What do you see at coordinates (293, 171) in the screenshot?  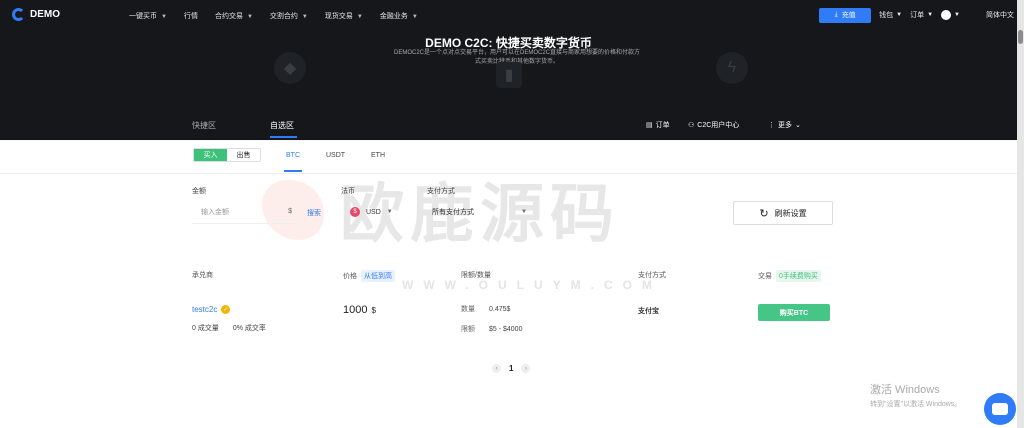 I see `coin-tab-underline` at bounding box center [293, 171].